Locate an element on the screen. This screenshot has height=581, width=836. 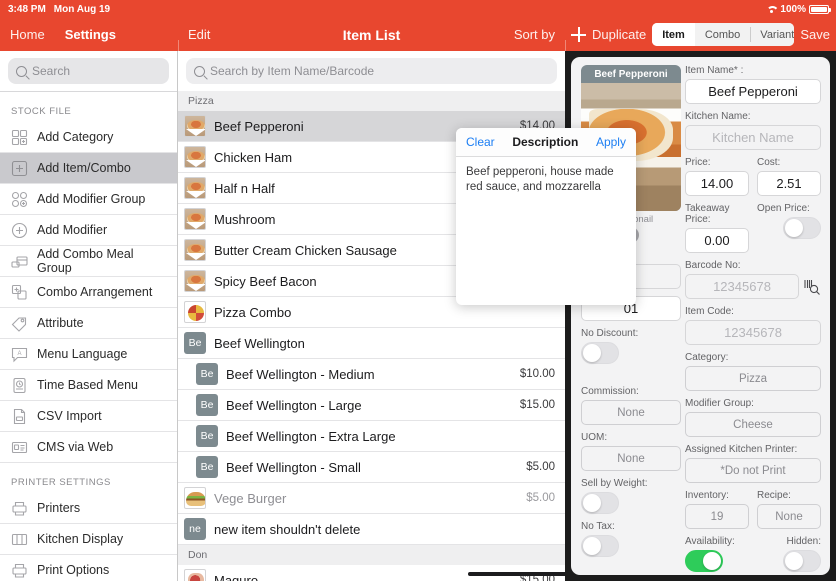
edit-button: Edit is located at coordinates (199, 34).